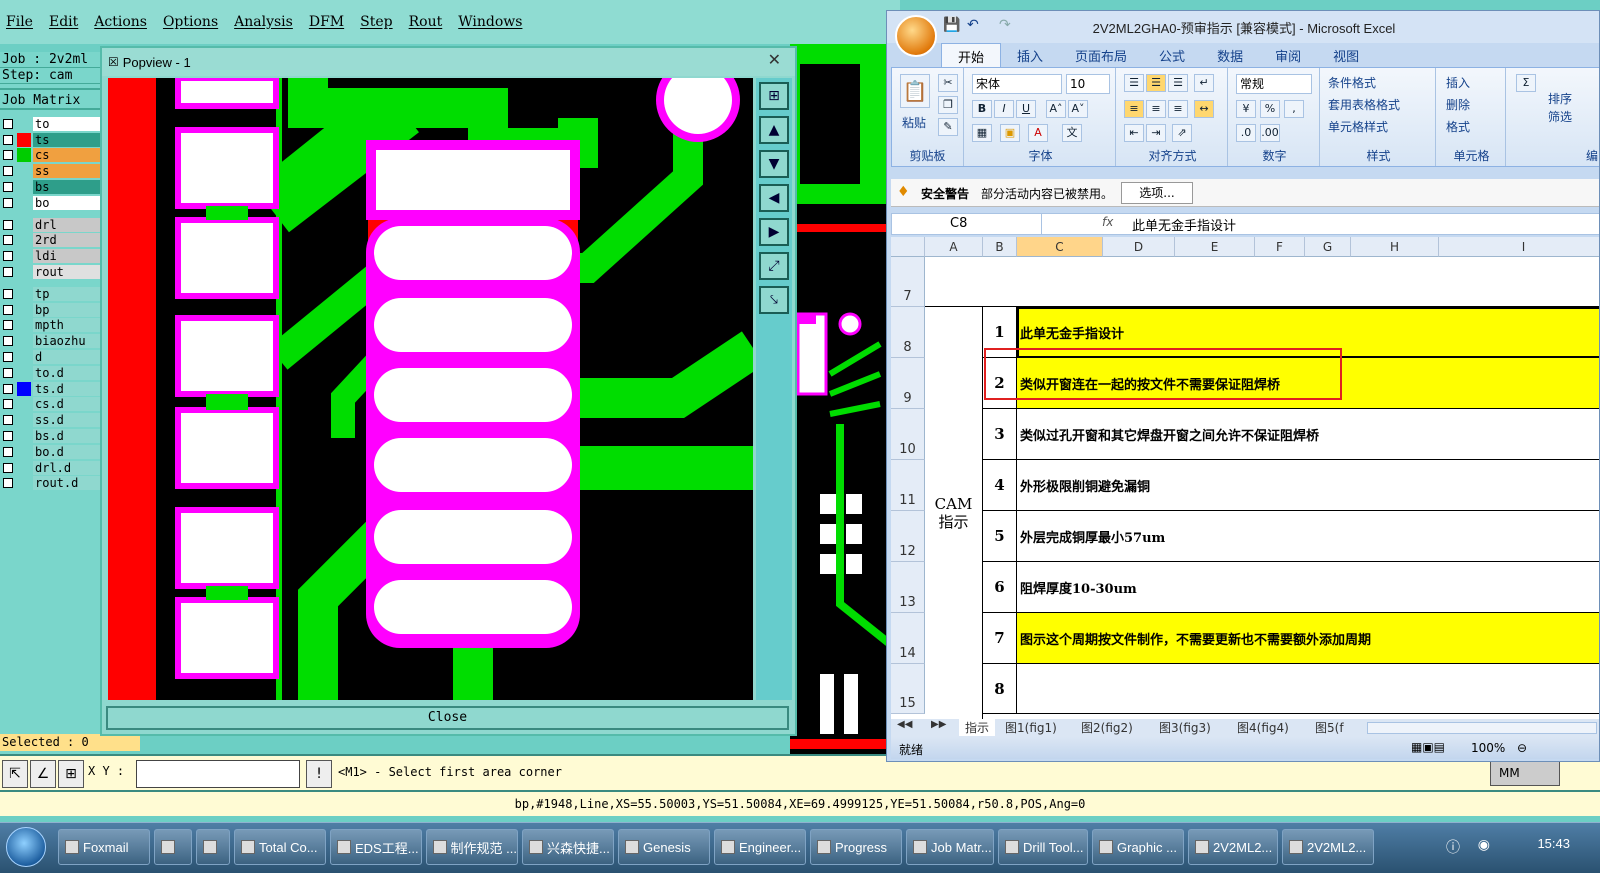  I want to click on layer-row: to, so click(50, 124).